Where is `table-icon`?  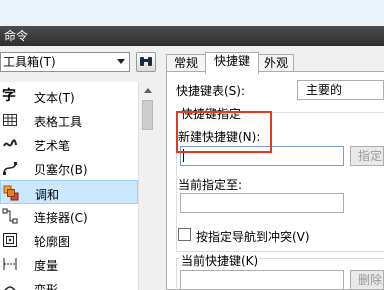
table-icon is located at coordinates (10, 120).